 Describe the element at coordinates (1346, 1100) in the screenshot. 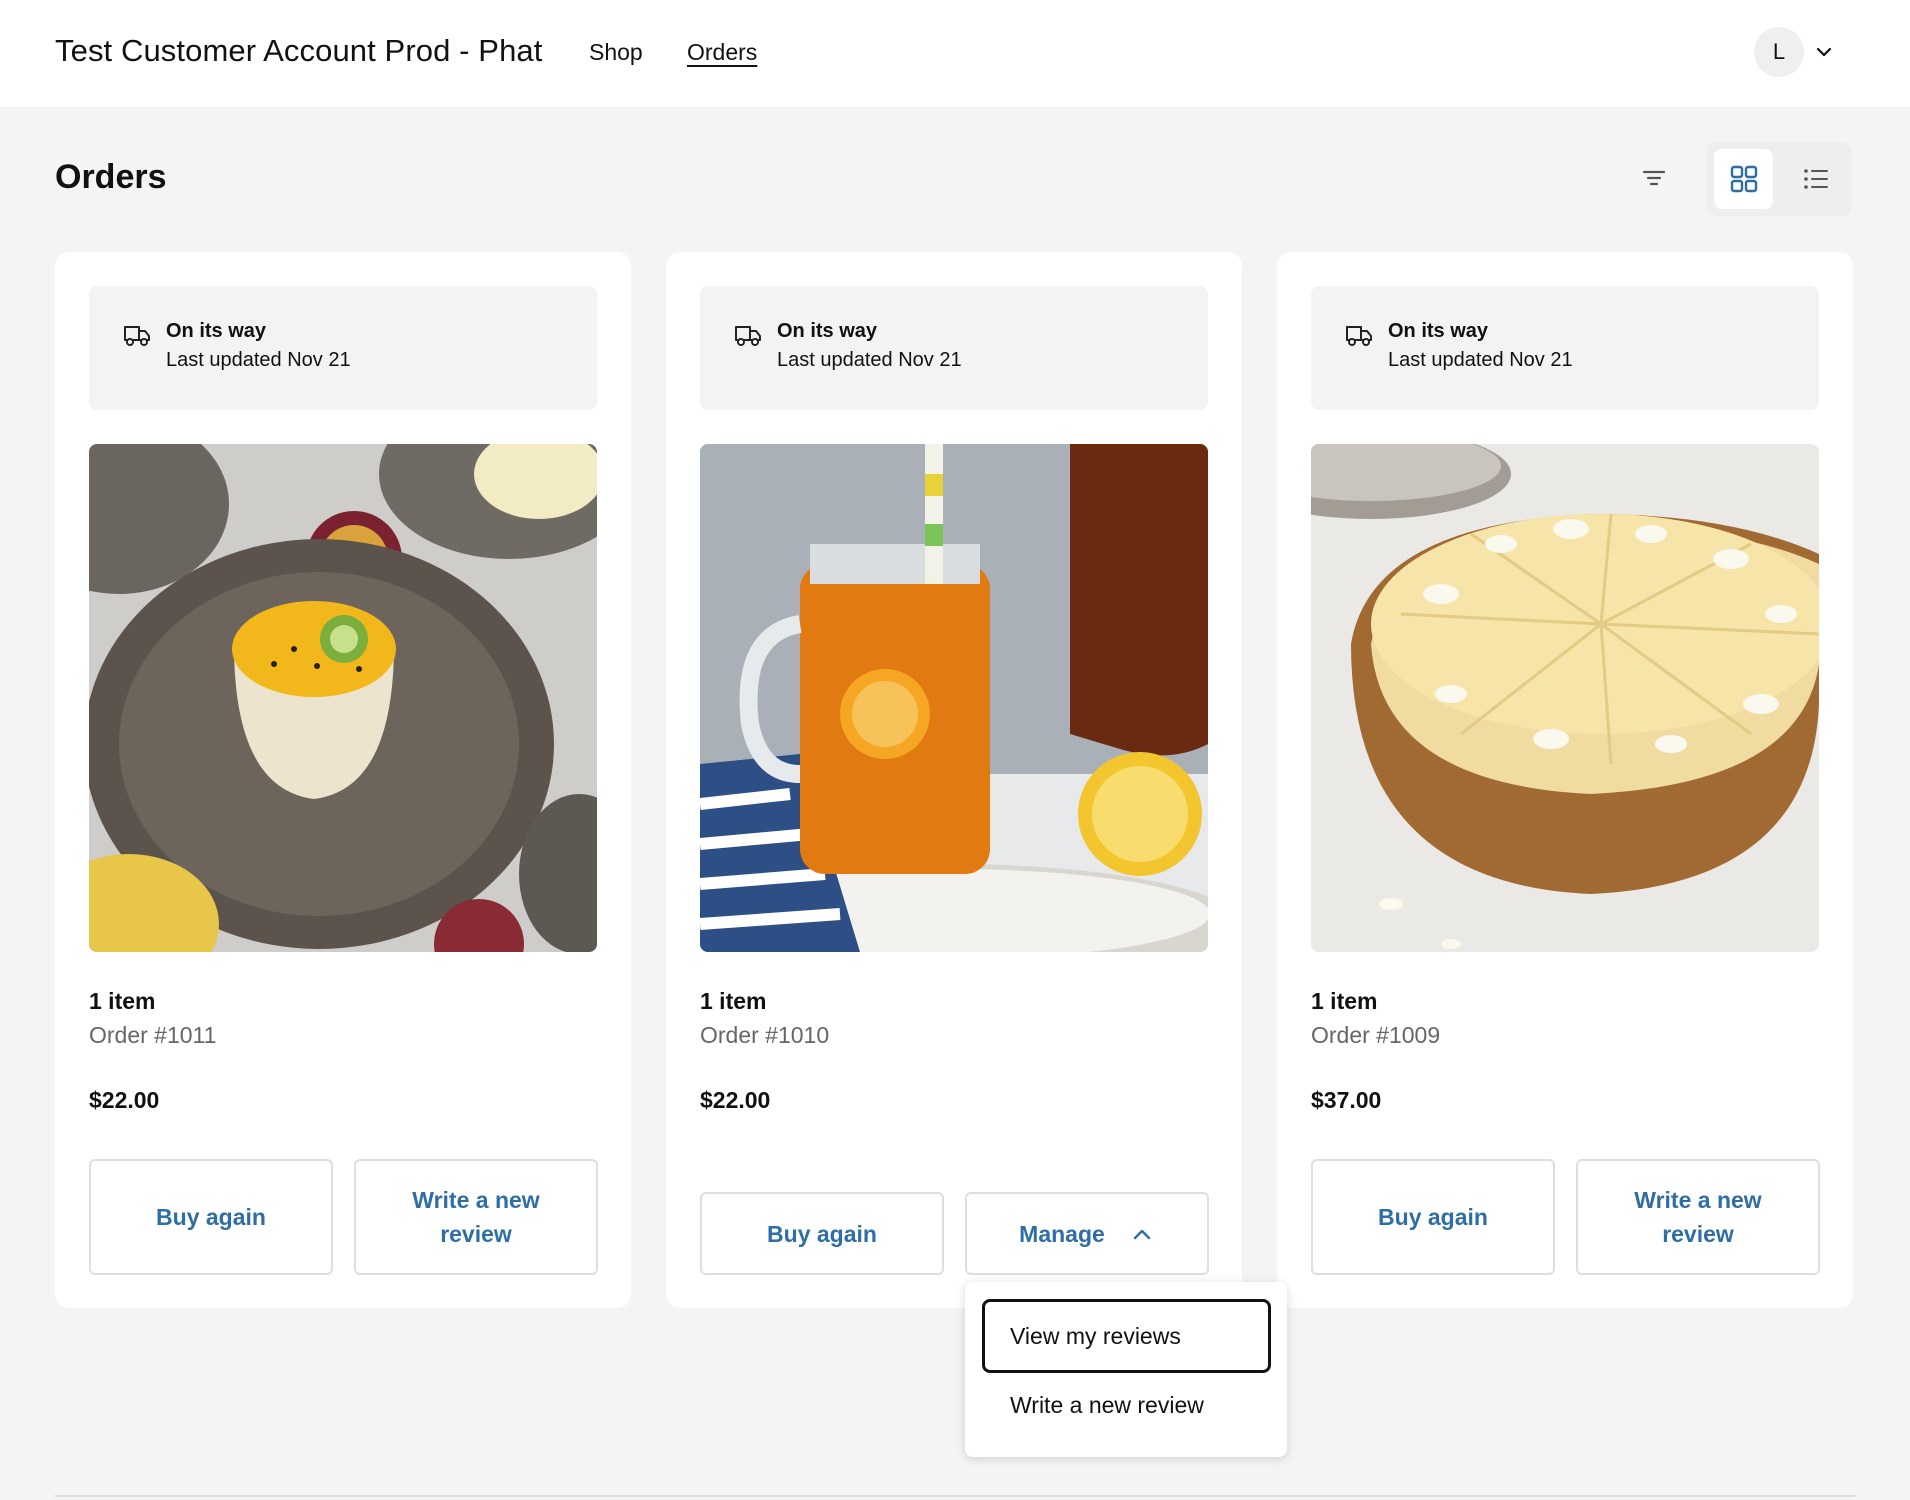

I see `order-total: $37.00` at that location.